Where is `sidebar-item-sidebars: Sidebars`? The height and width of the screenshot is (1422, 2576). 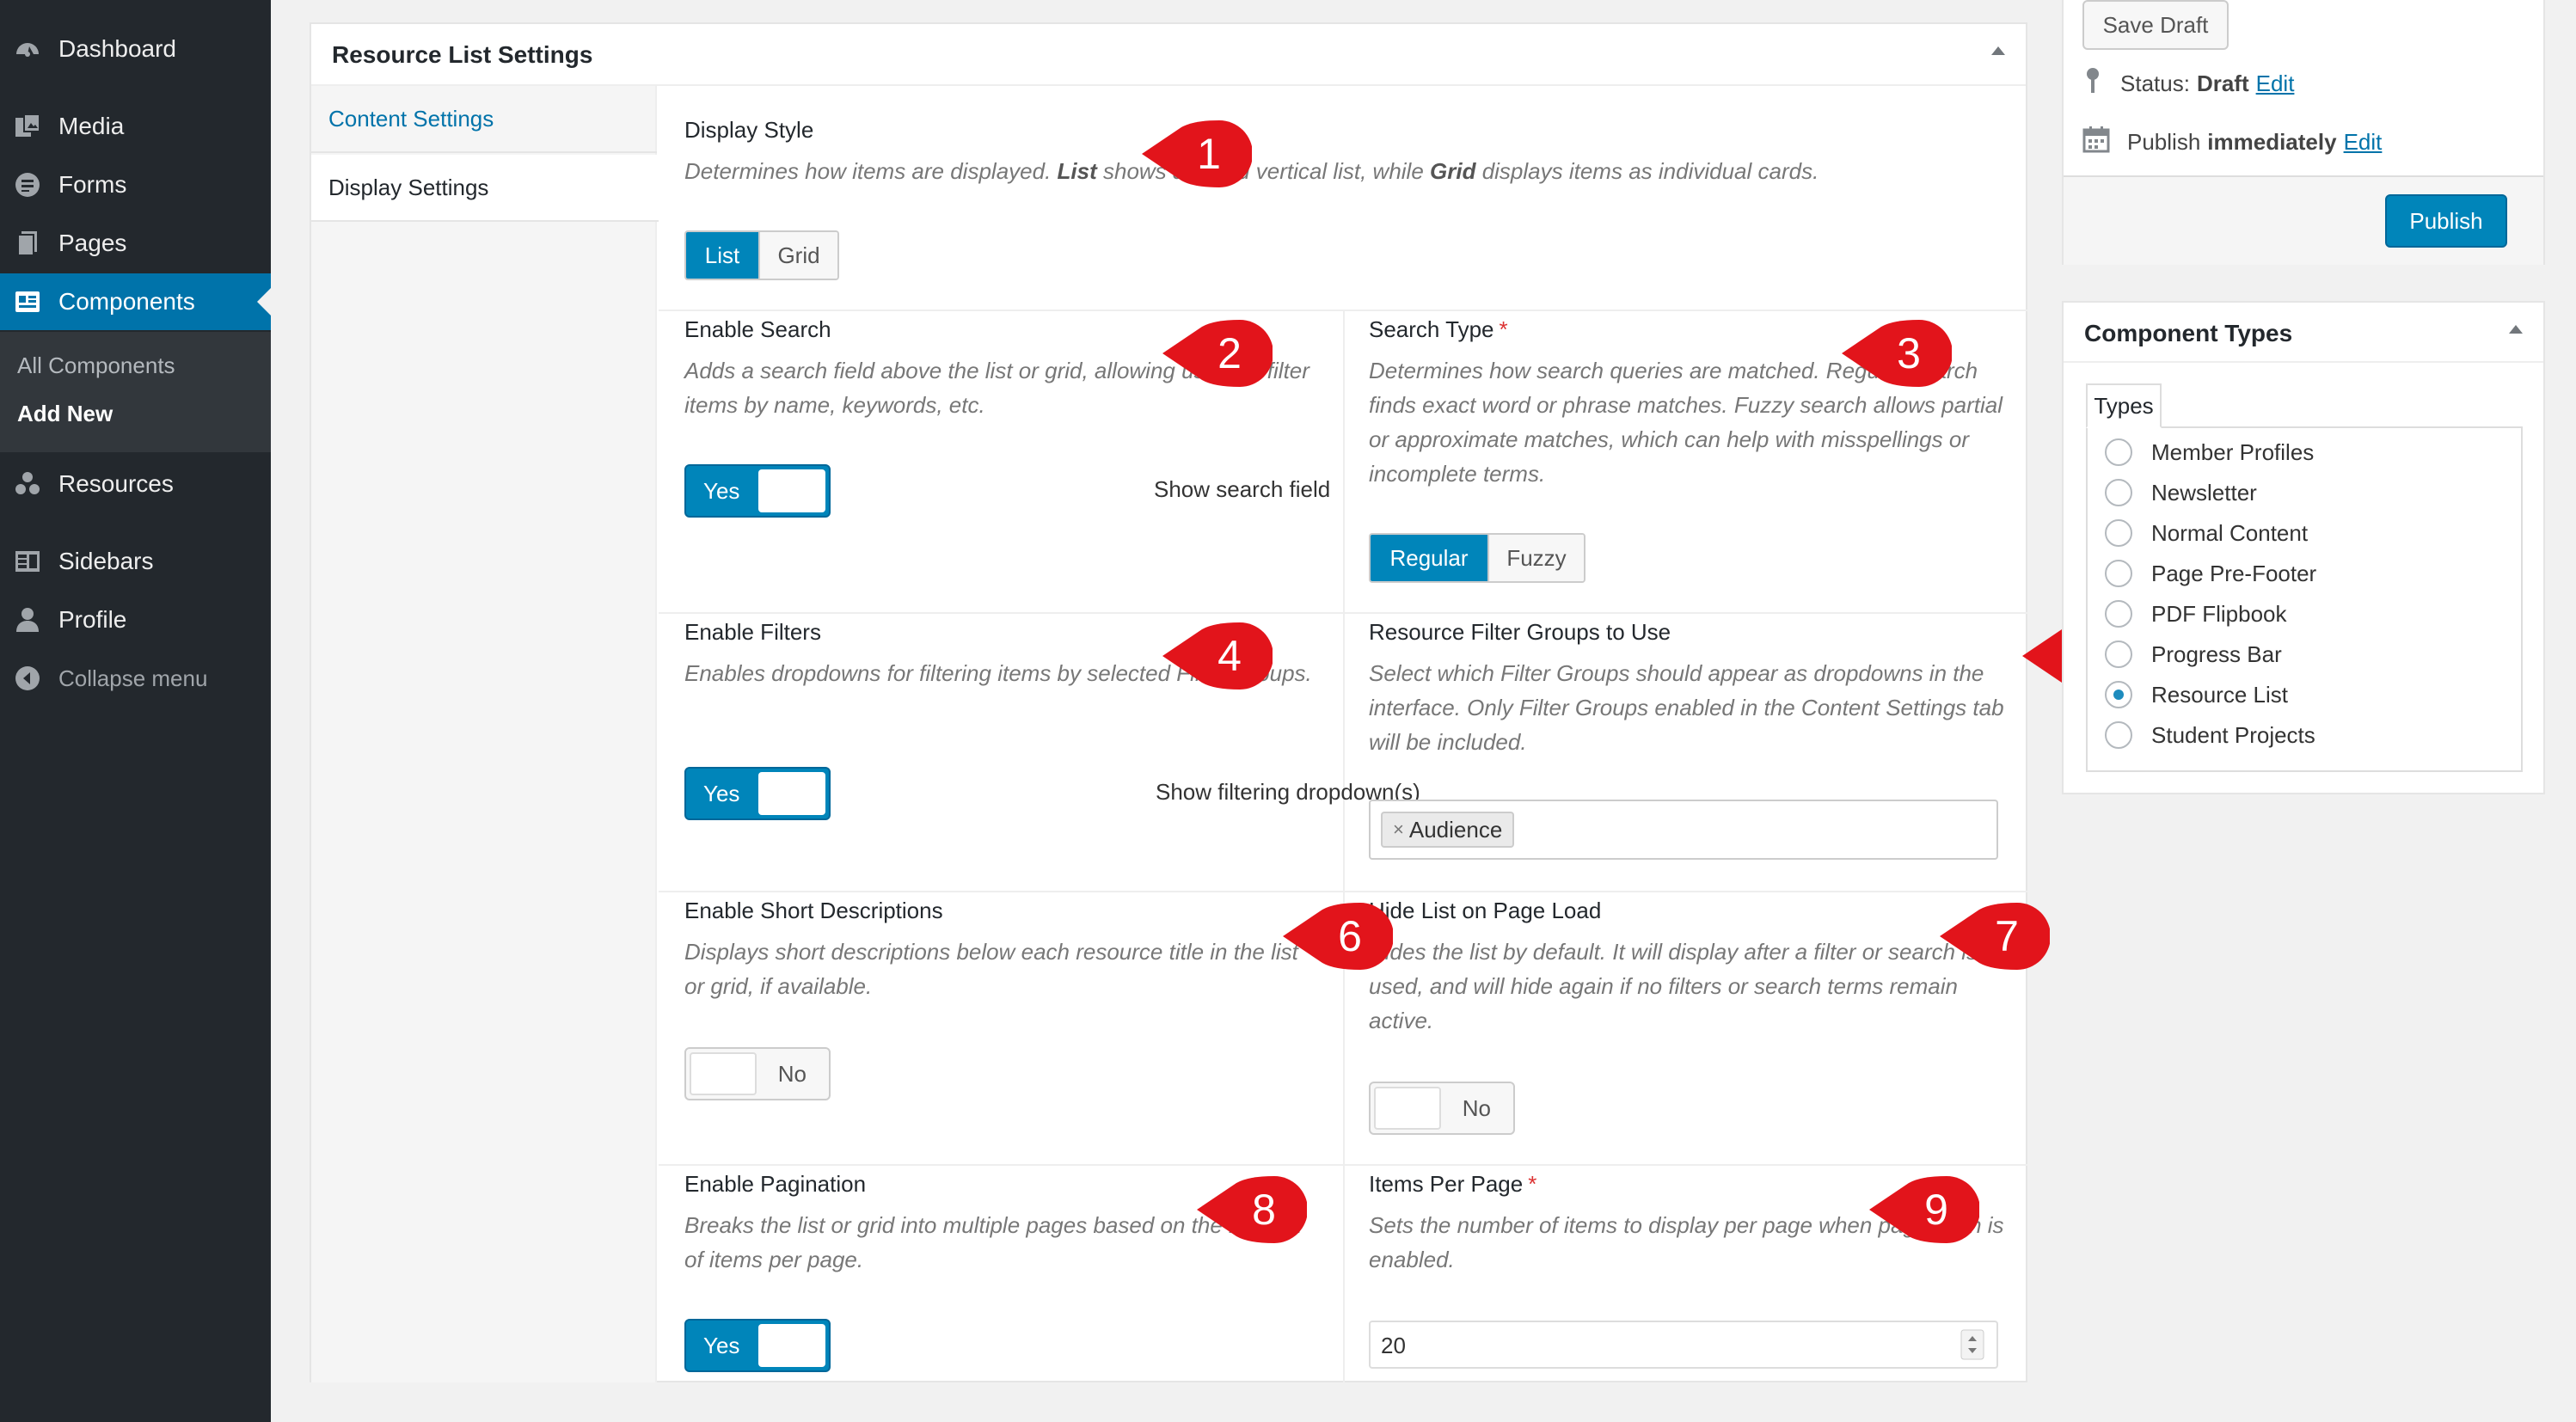
sidebar-item-sidebars: Sidebars is located at coordinates (135, 561).